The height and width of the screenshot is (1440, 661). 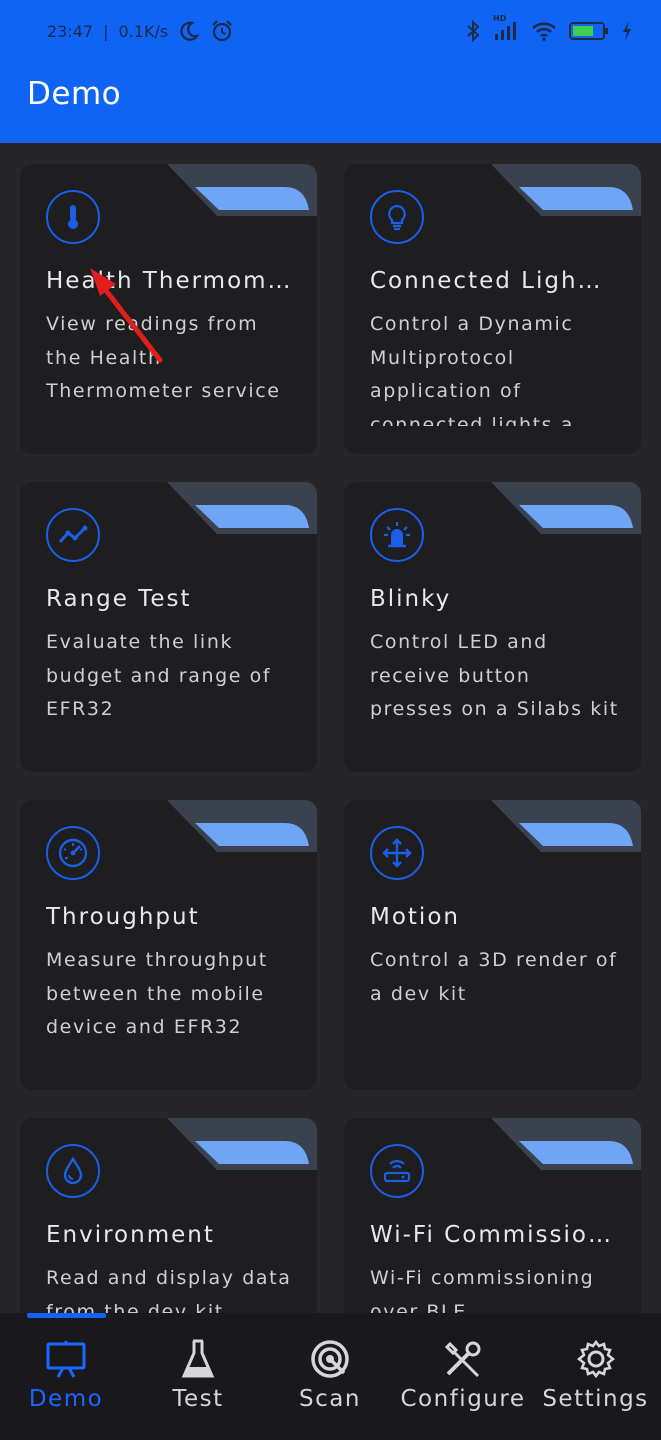 I want to click on nav-label: Configure, so click(x=463, y=1399).